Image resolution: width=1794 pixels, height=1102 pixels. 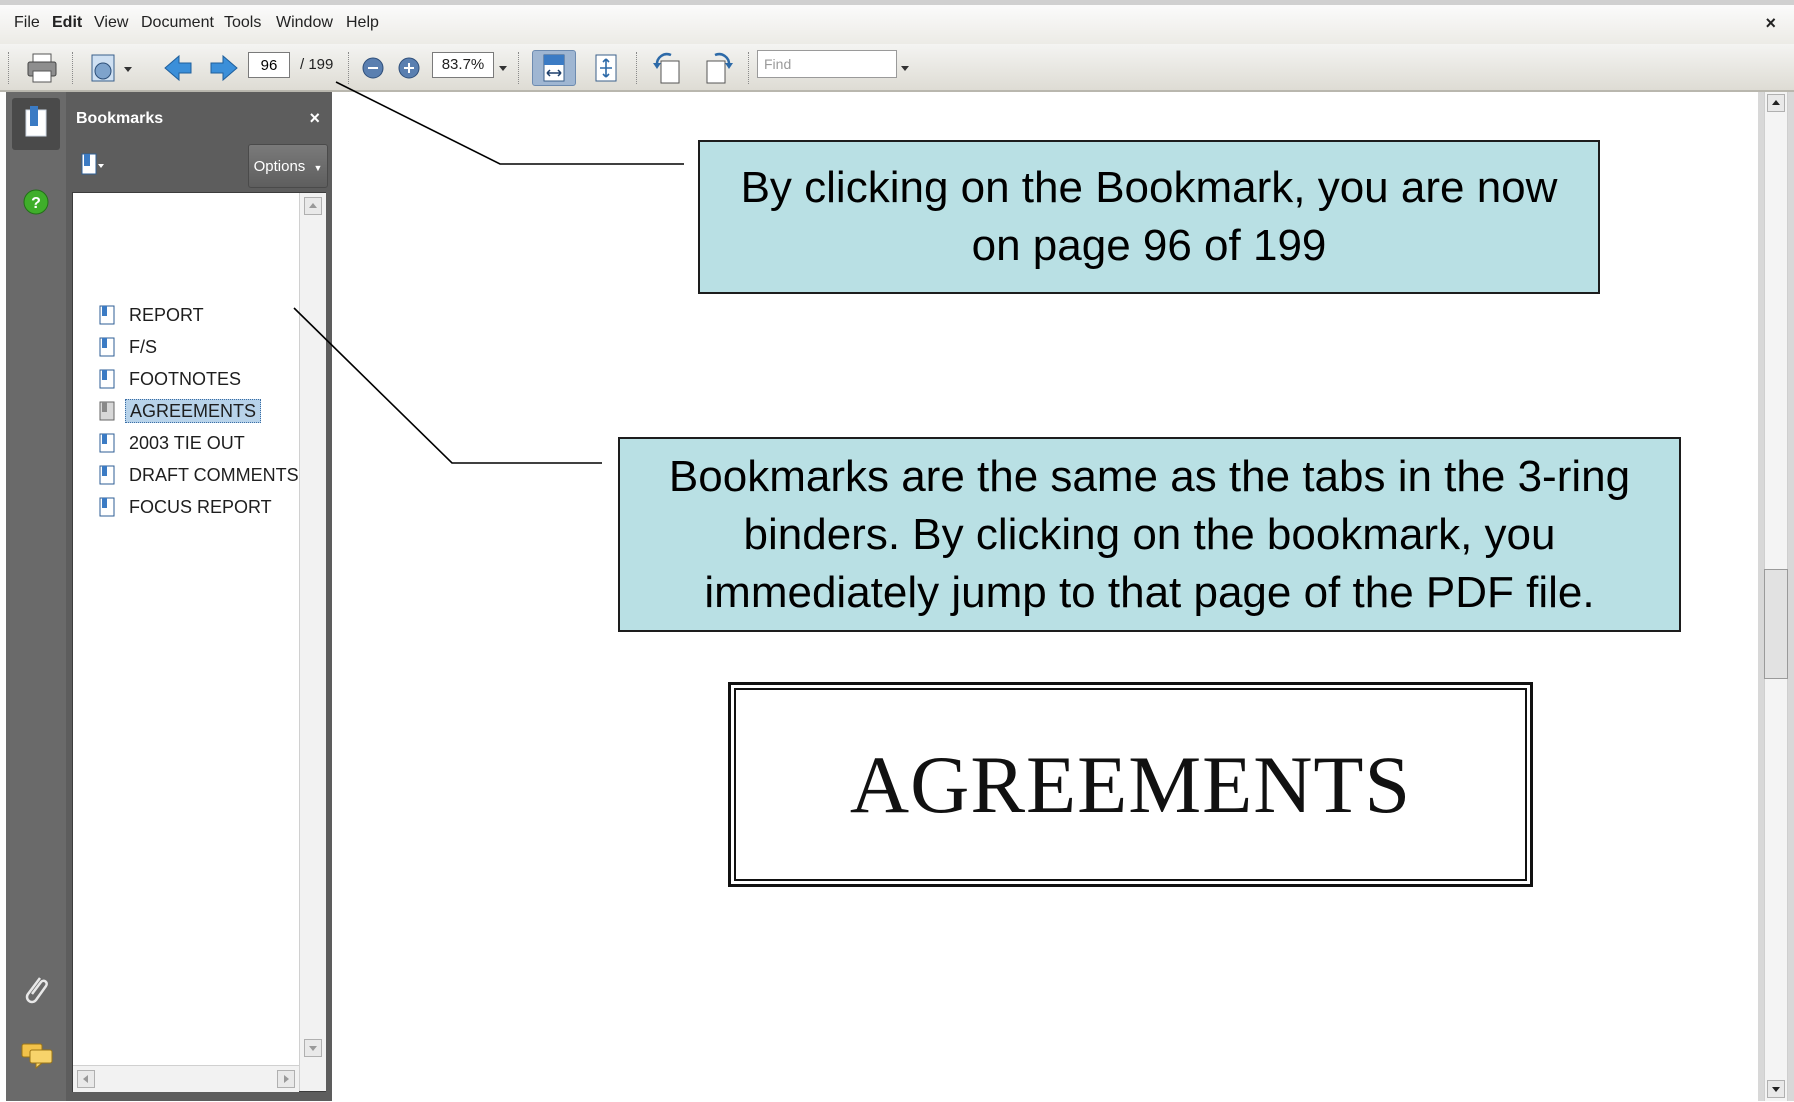 I want to click on help-icon: ?, so click(x=36, y=202).